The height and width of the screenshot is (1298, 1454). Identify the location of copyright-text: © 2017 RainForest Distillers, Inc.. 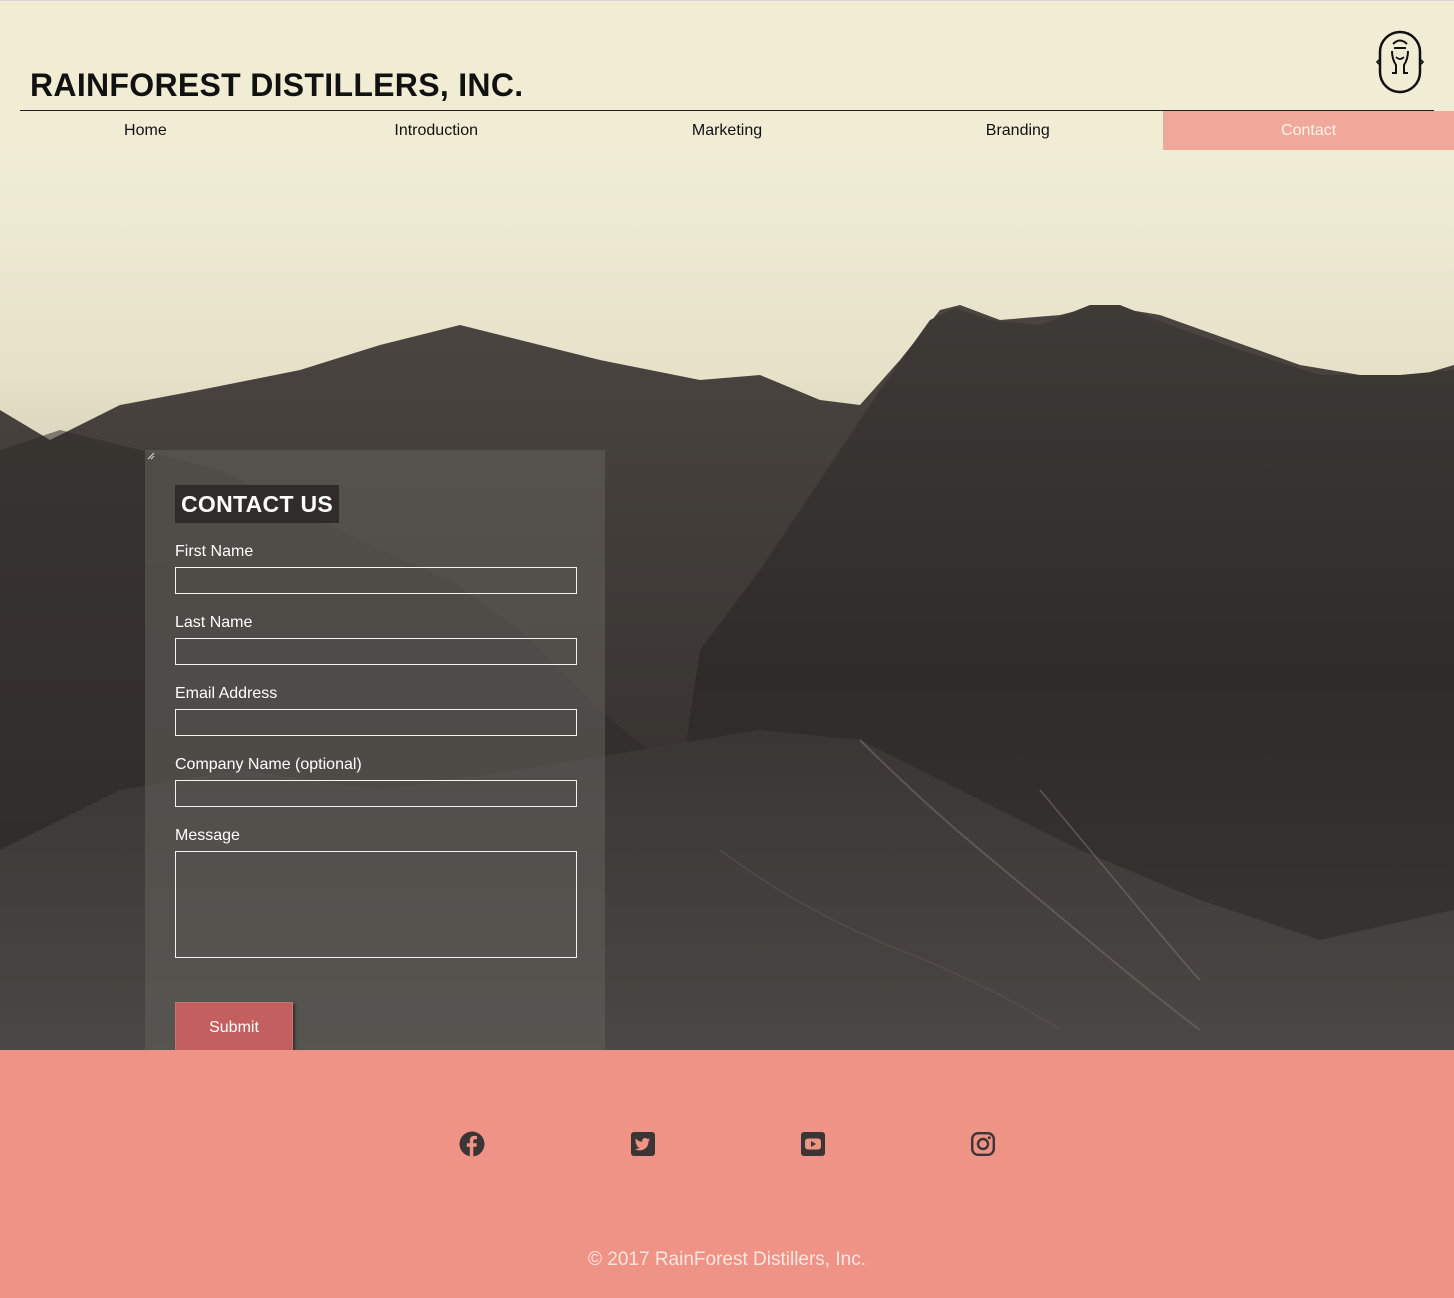
(727, 1259).